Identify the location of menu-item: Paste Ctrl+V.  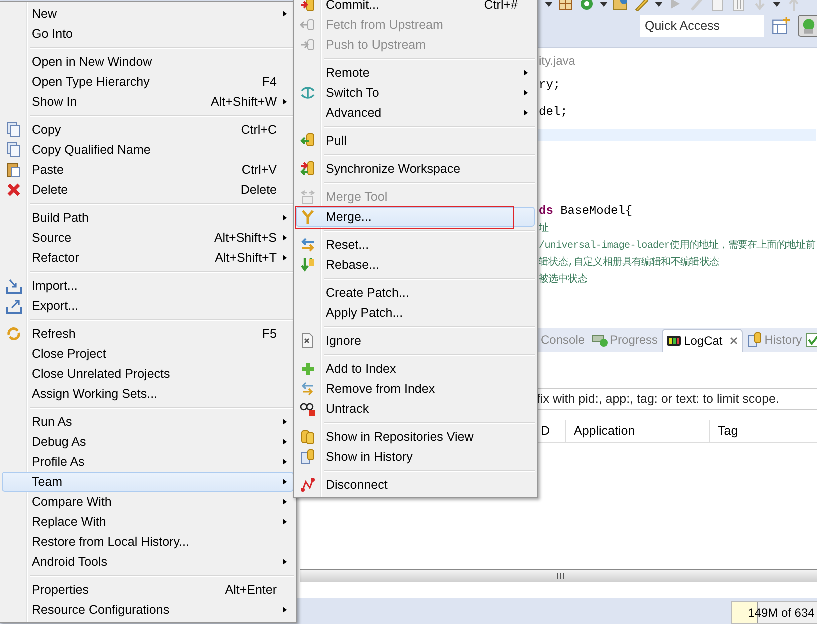
(148, 170).